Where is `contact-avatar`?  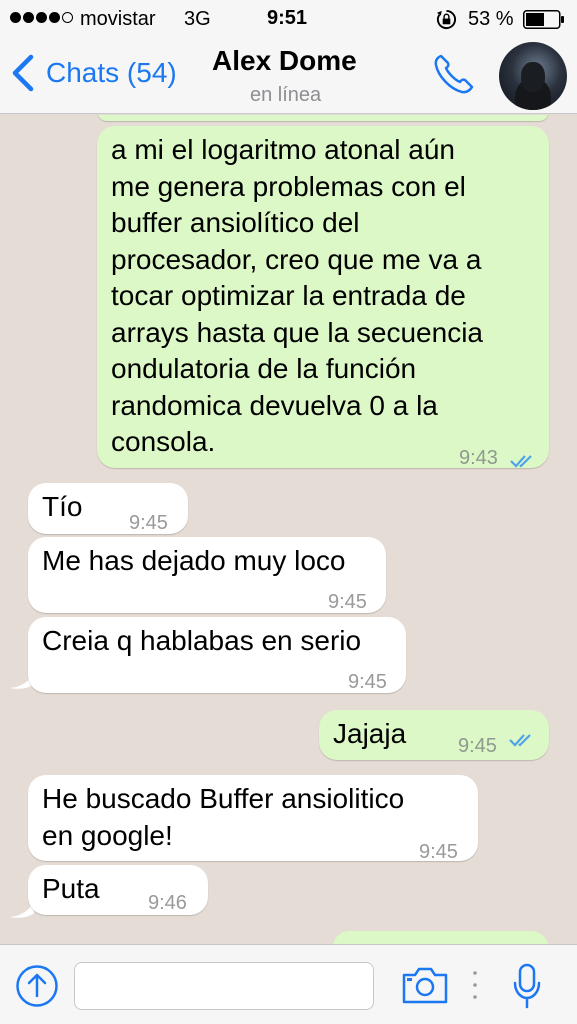 contact-avatar is located at coordinates (533, 76).